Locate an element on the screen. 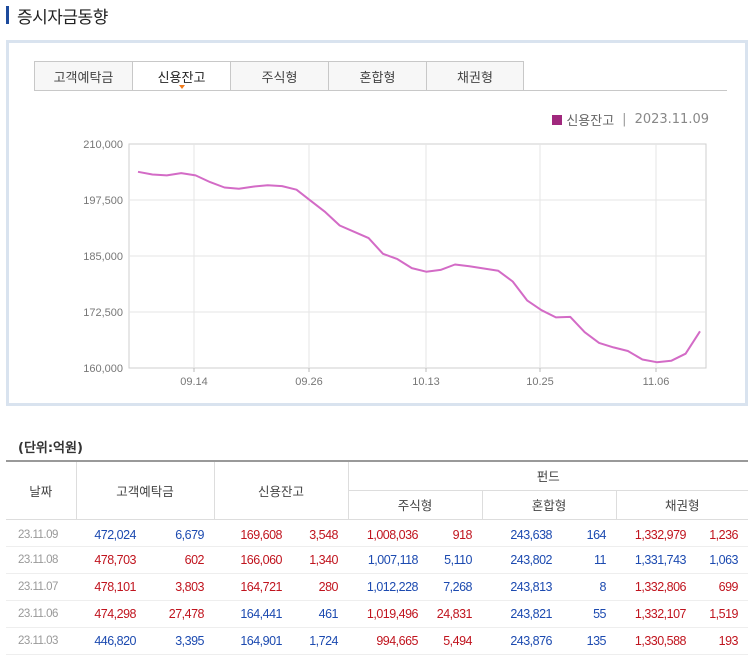 The width and height of the screenshot is (754, 658). cell-eq-chg: 7,268 is located at coordinates (455, 587).